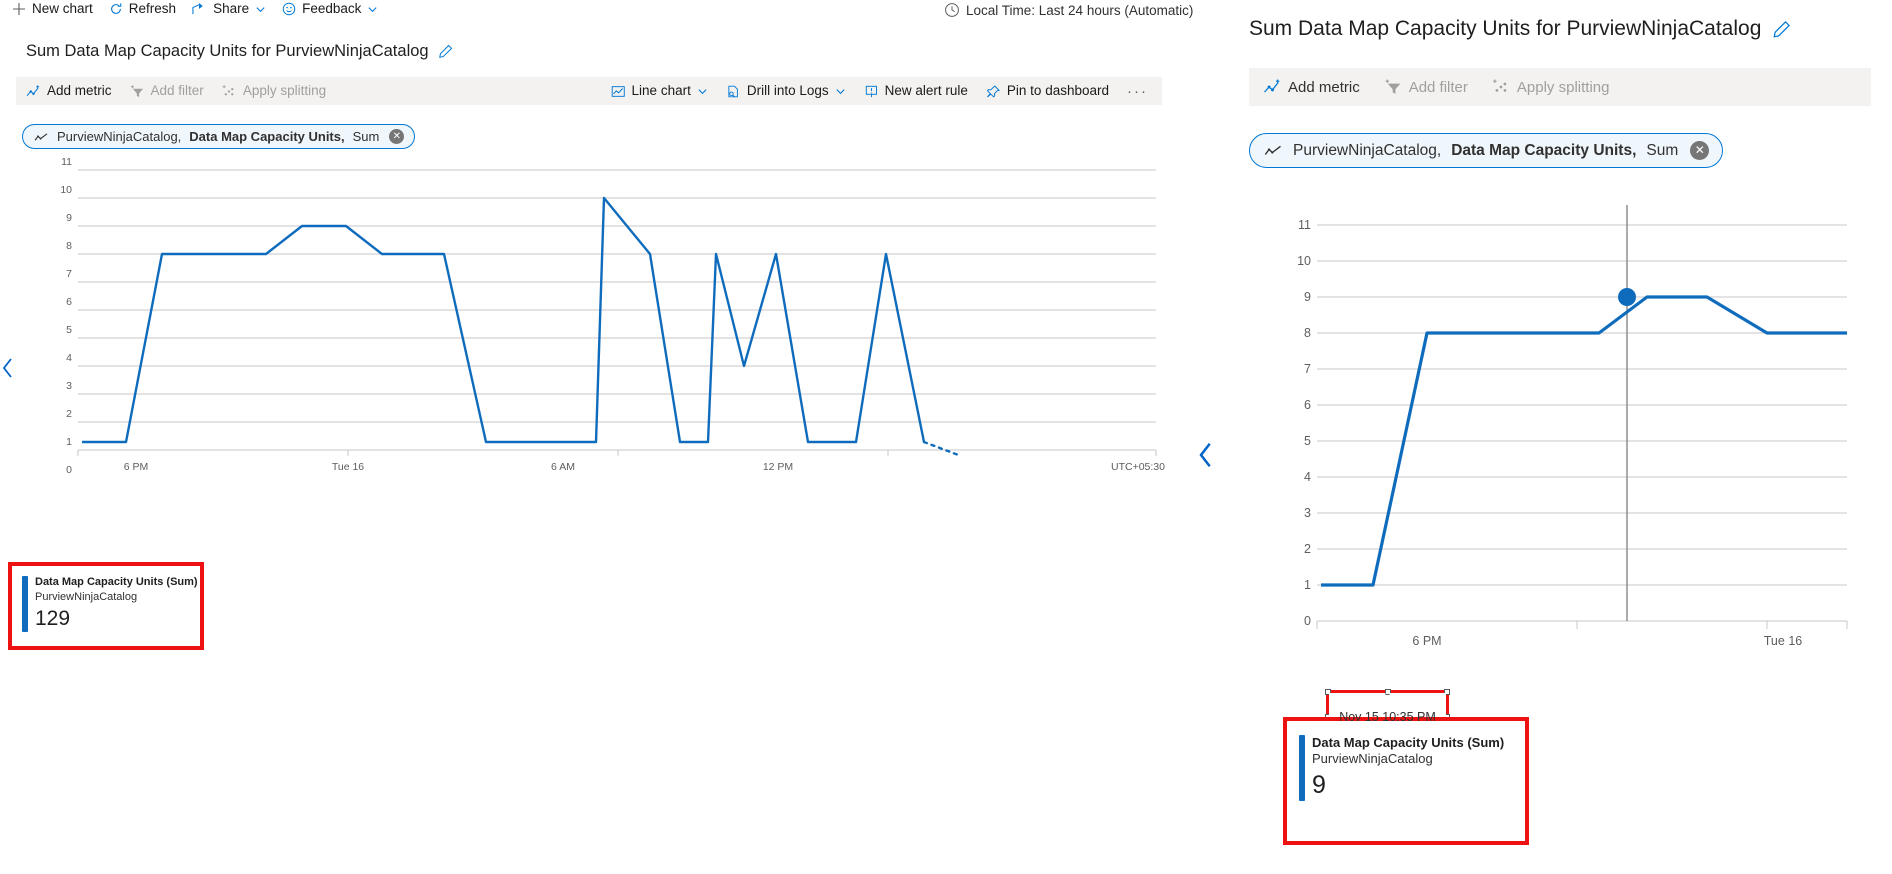 This screenshot has width=1892, height=874. What do you see at coordinates (52, 9) in the screenshot?
I see `new-chart-button: New chart` at bounding box center [52, 9].